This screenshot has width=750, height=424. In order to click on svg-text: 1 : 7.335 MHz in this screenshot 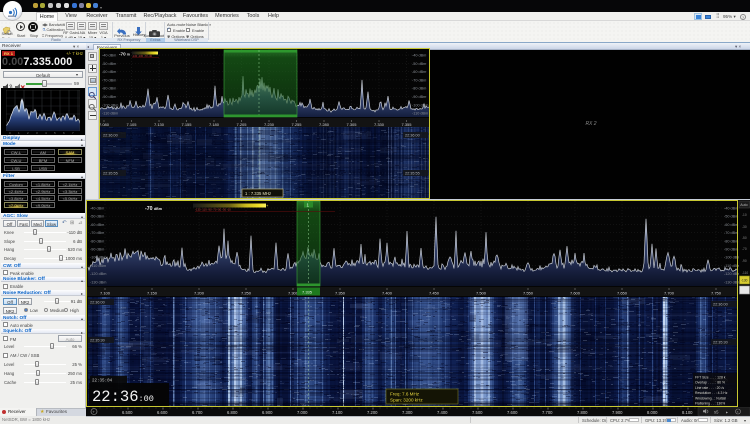, I will do `click(258, 193)`.